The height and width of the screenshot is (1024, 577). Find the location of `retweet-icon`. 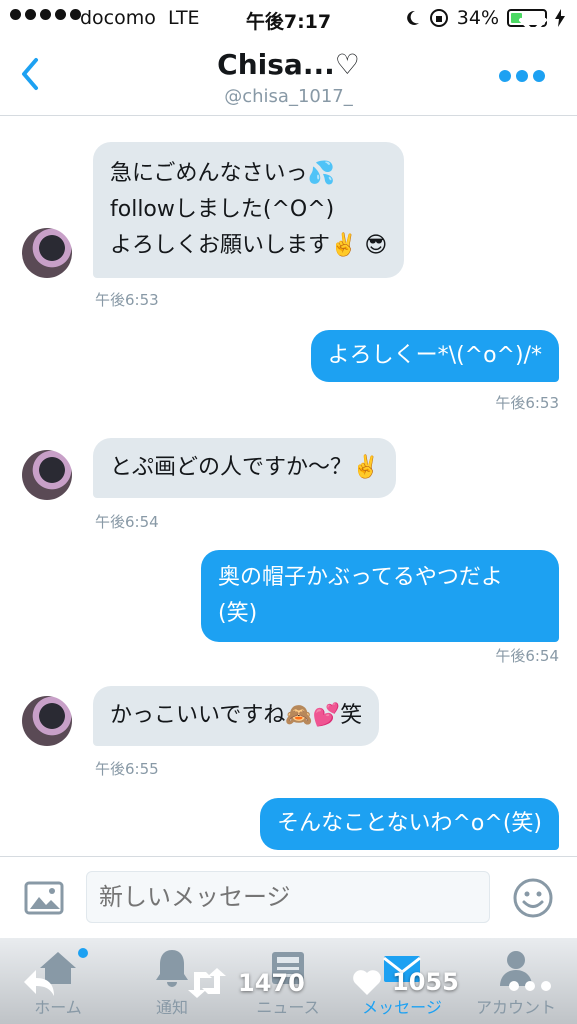

retweet-icon is located at coordinates (207, 983).